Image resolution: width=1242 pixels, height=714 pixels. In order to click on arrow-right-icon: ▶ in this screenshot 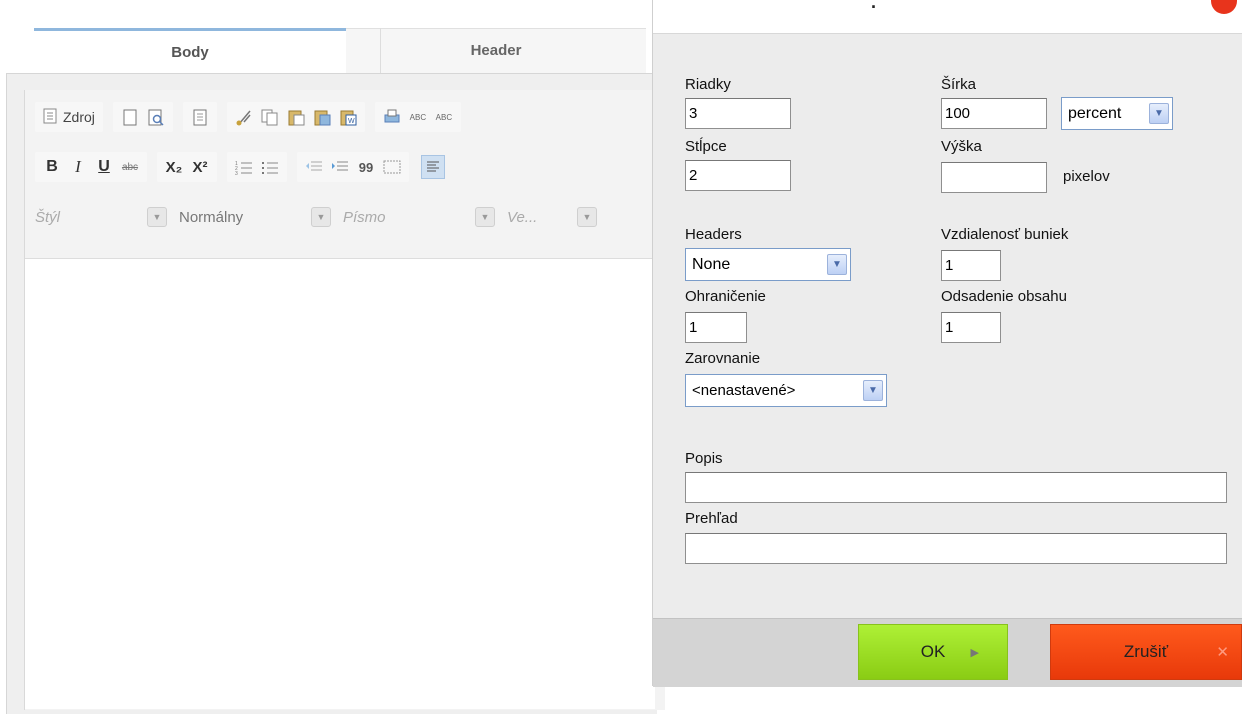, I will do `click(974, 652)`.